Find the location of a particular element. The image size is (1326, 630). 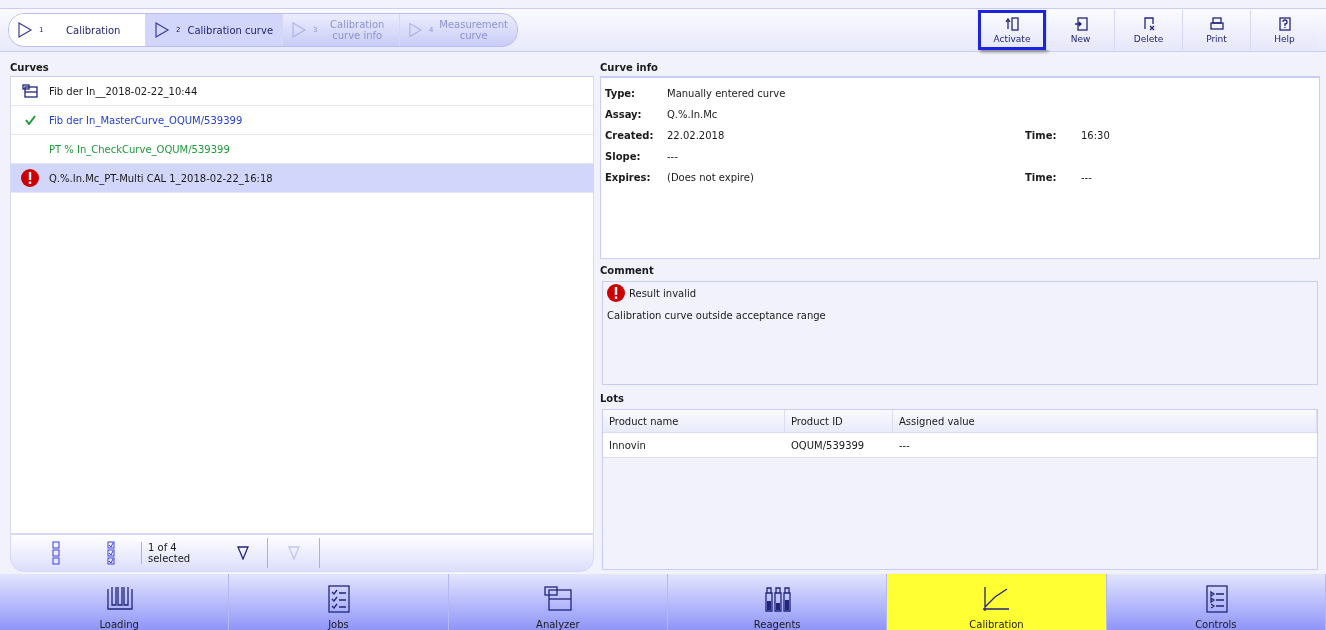

table-cell-text: Innovin is located at coordinates (627, 445).